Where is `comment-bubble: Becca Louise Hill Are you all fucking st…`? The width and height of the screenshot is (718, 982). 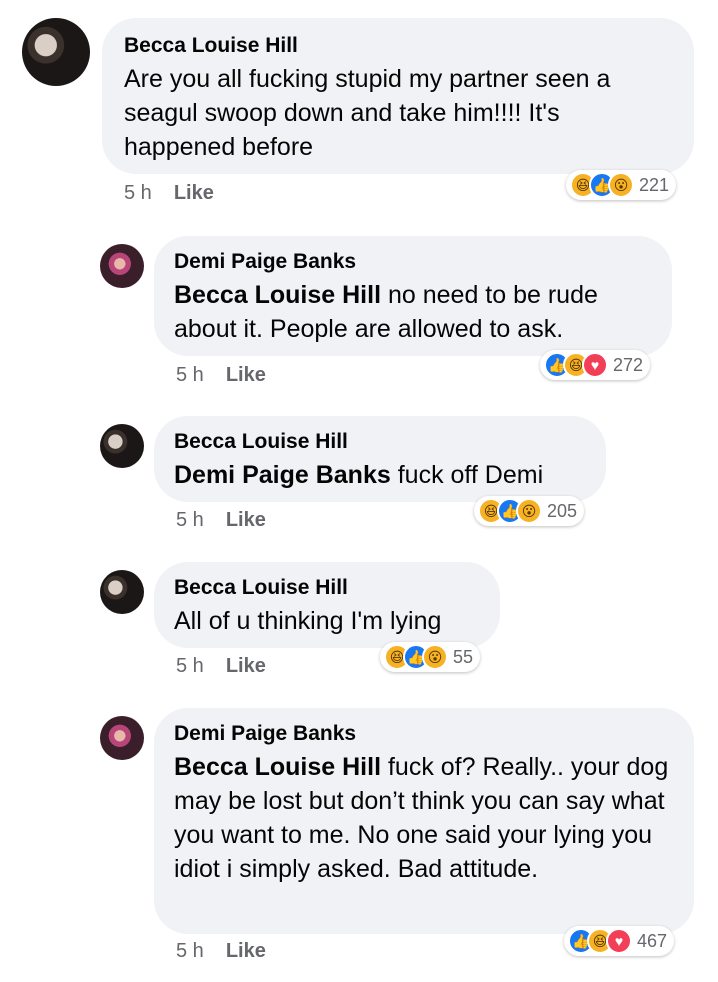 comment-bubble: Becca Louise Hill Are you all fucking st… is located at coordinates (398, 96).